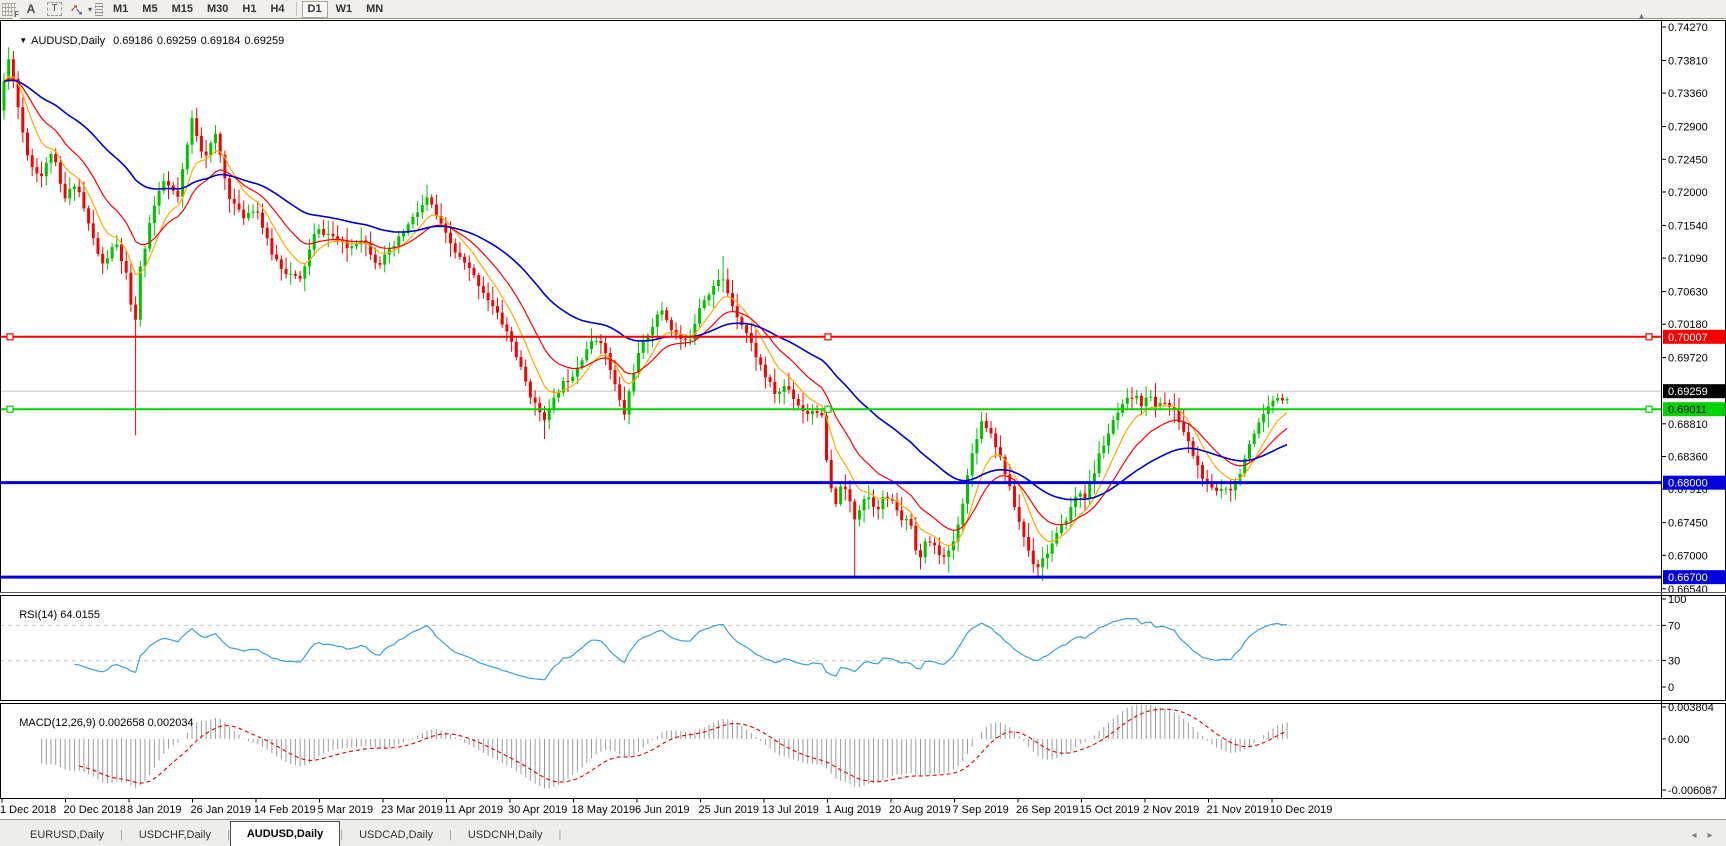 The image size is (1726, 846). Describe the element at coordinates (1688, 226) in the screenshot. I see `price-axis-tick: 0.71540` at that location.